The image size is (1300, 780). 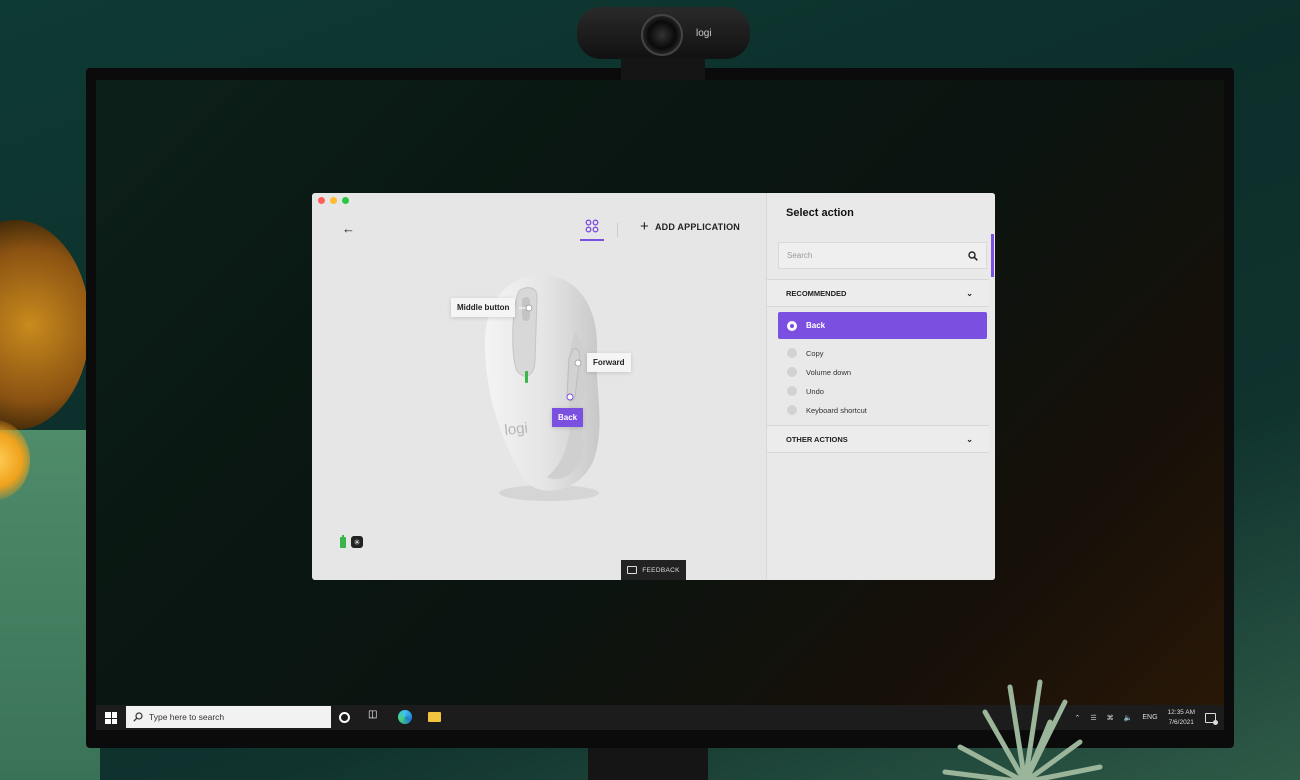 I want to click on minimize-dot, so click(x=333, y=200).